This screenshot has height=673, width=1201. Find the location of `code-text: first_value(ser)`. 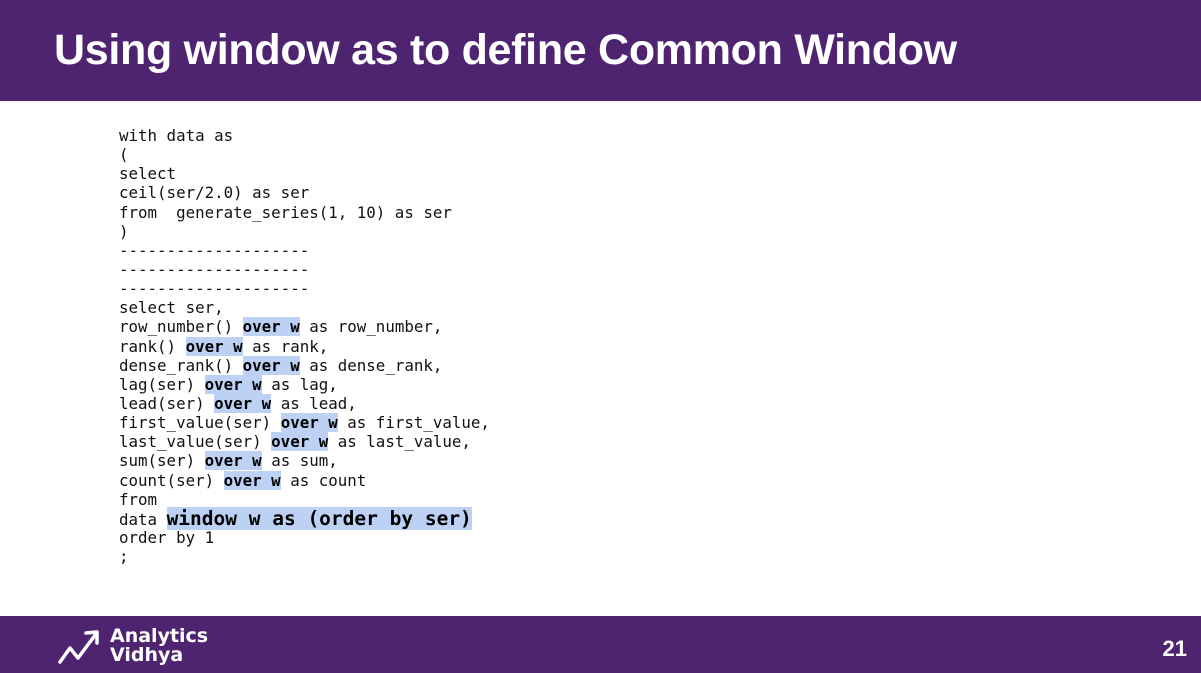

code-text: first_value(ser) is located at coordinates (200, 423).